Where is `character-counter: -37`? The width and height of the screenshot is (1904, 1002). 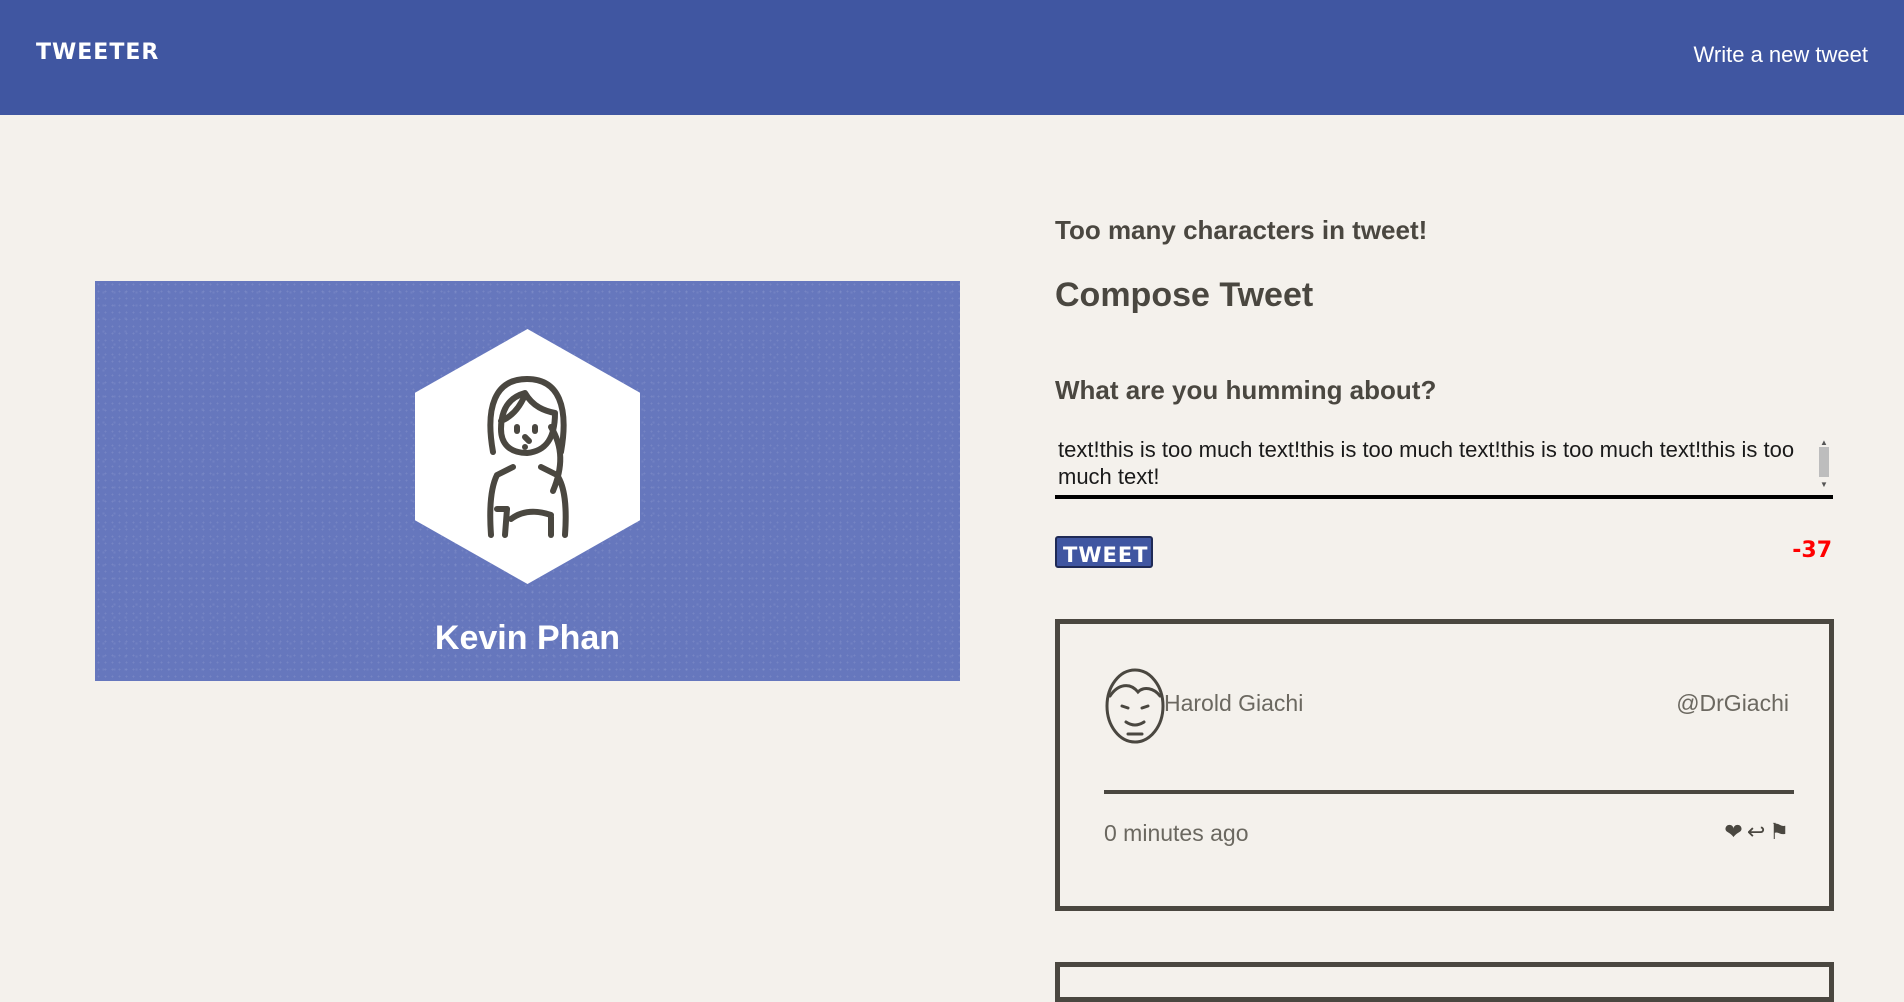
character-counter: -37 is located at coordinates (1812, 550).